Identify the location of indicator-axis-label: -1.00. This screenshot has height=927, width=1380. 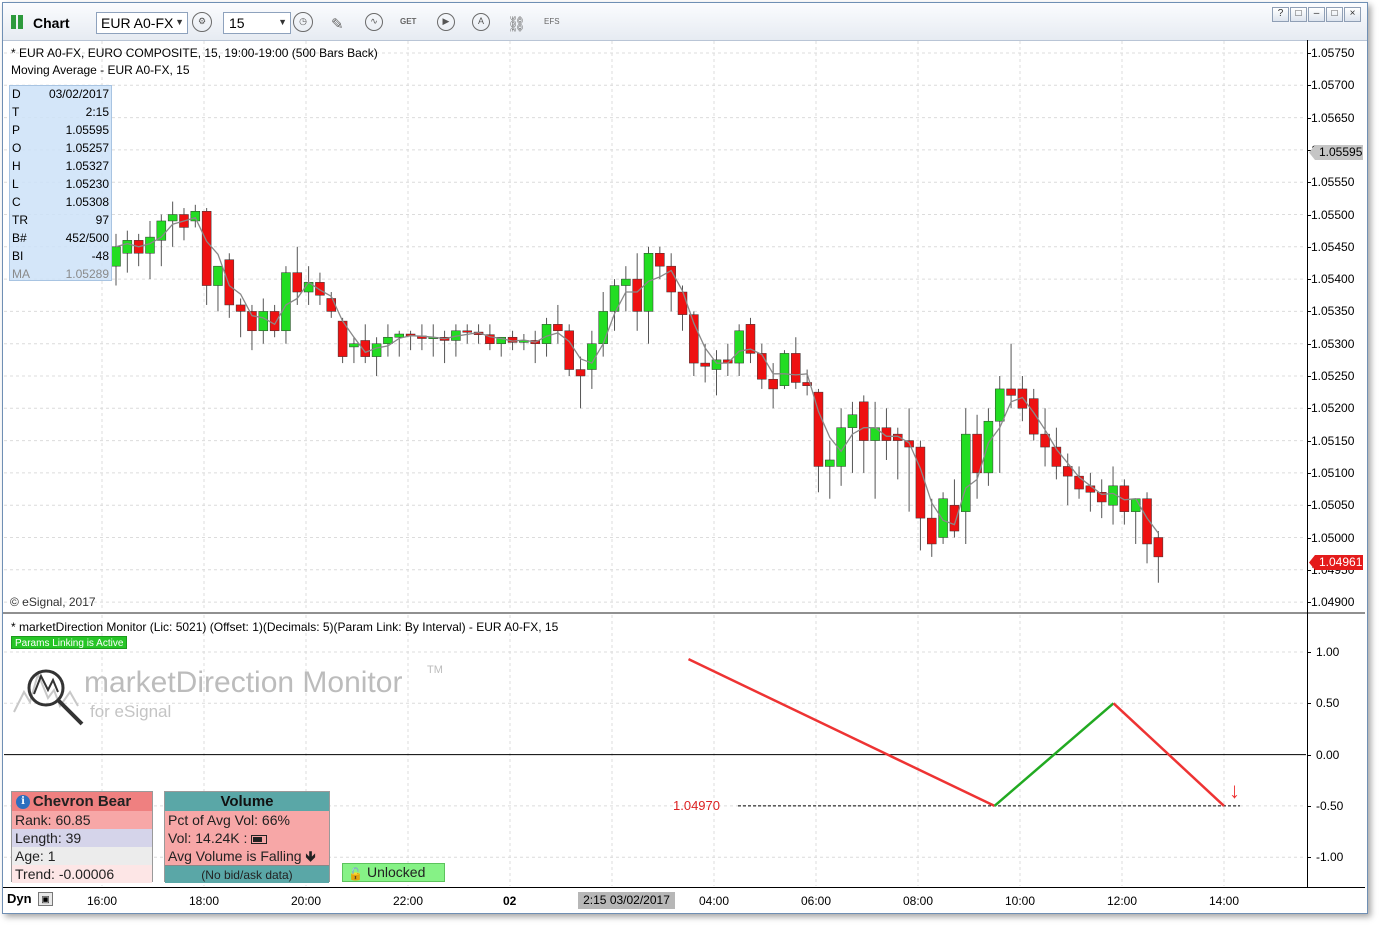
(1330, 857).